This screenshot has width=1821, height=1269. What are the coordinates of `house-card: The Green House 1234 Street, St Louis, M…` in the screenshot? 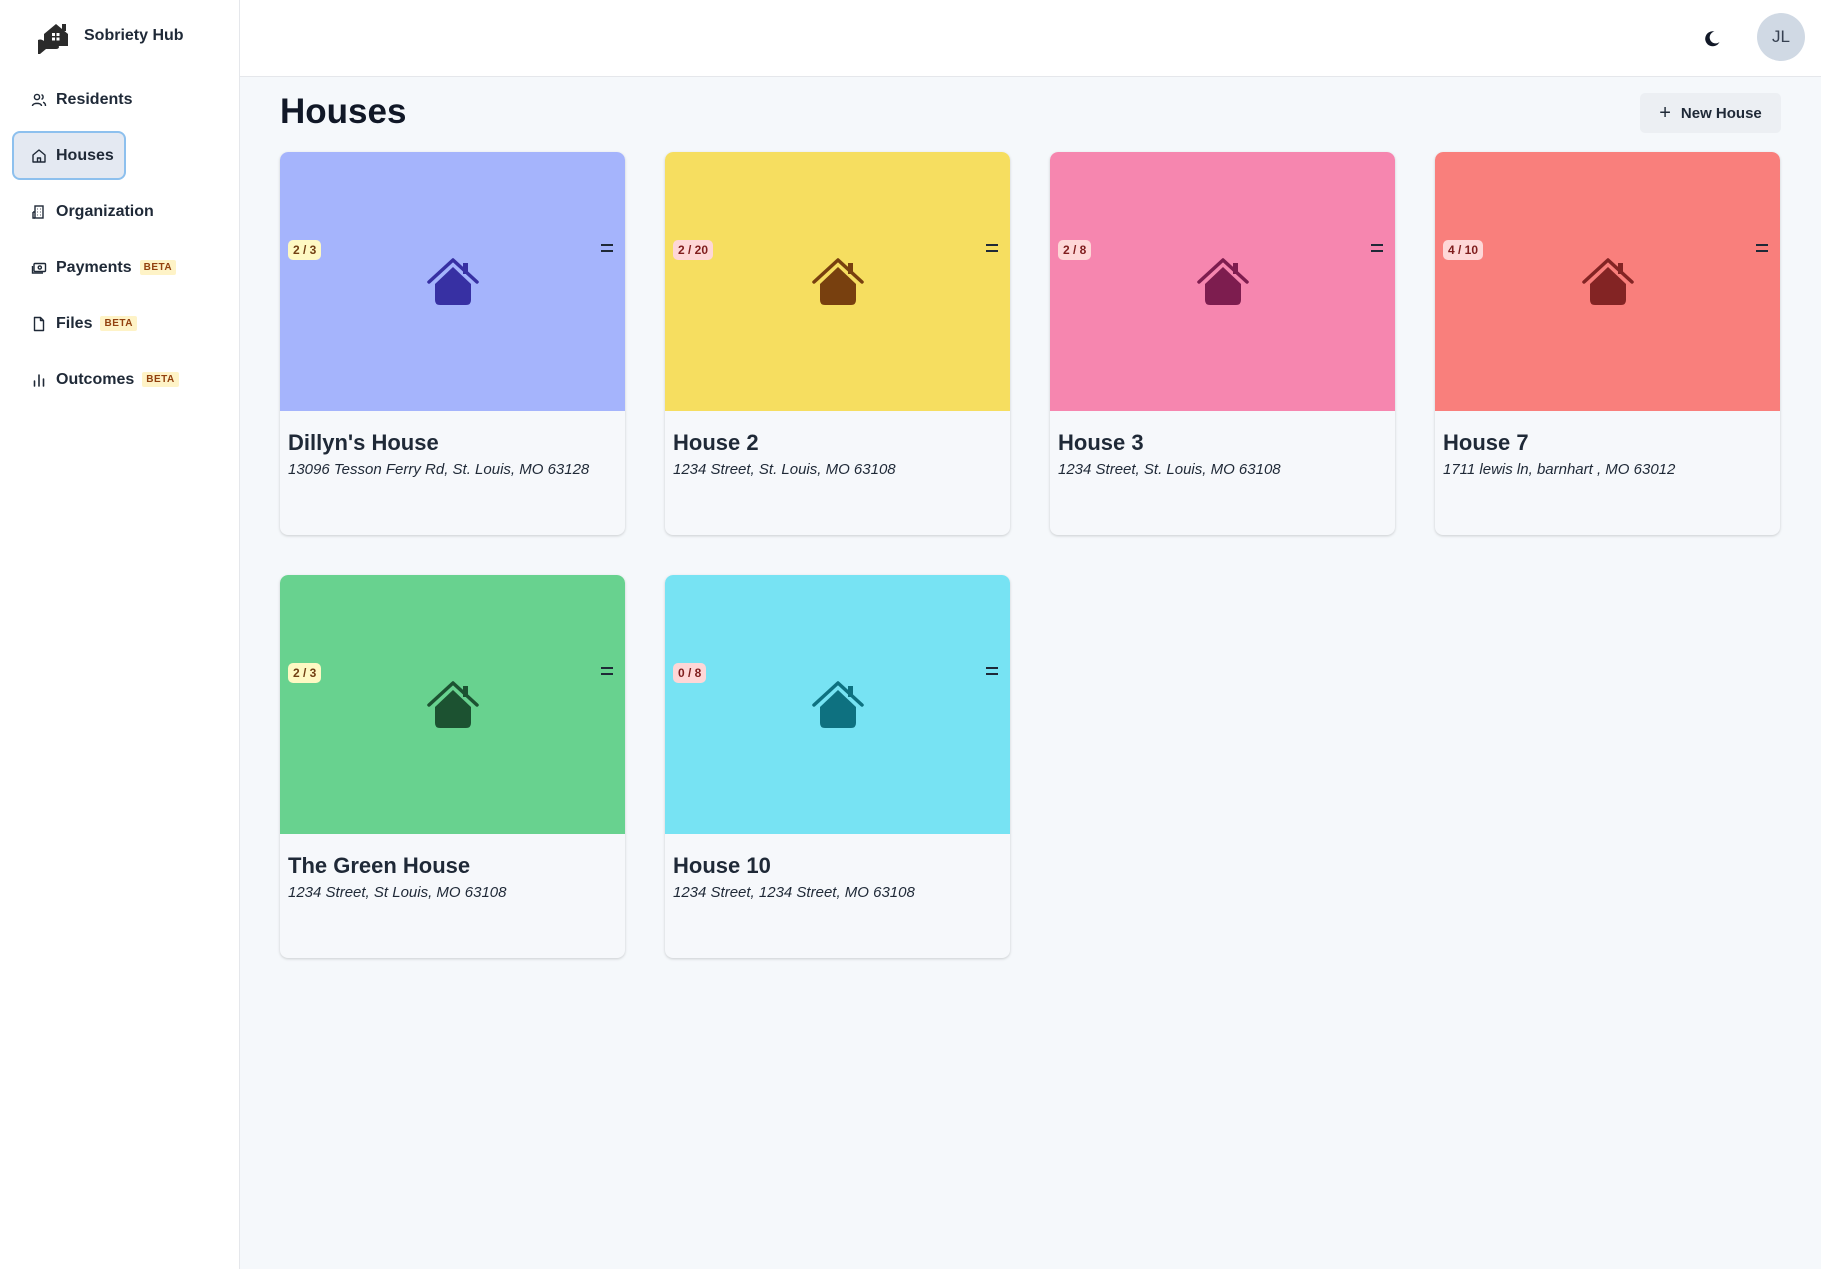 It's located at (452, 766).